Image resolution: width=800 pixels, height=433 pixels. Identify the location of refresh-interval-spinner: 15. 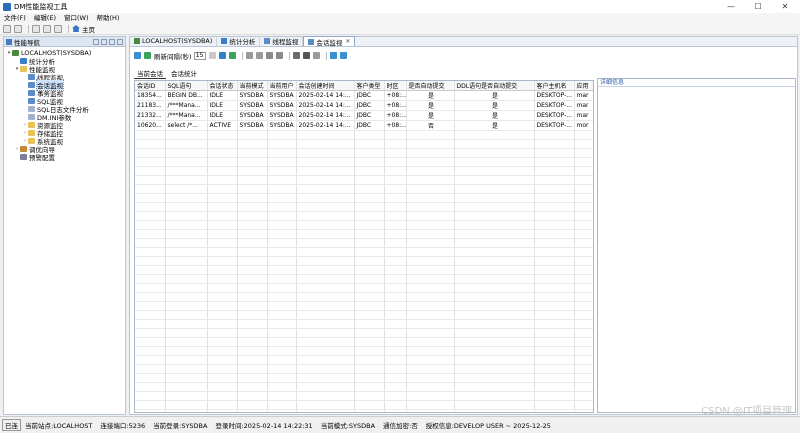
(199, 55).